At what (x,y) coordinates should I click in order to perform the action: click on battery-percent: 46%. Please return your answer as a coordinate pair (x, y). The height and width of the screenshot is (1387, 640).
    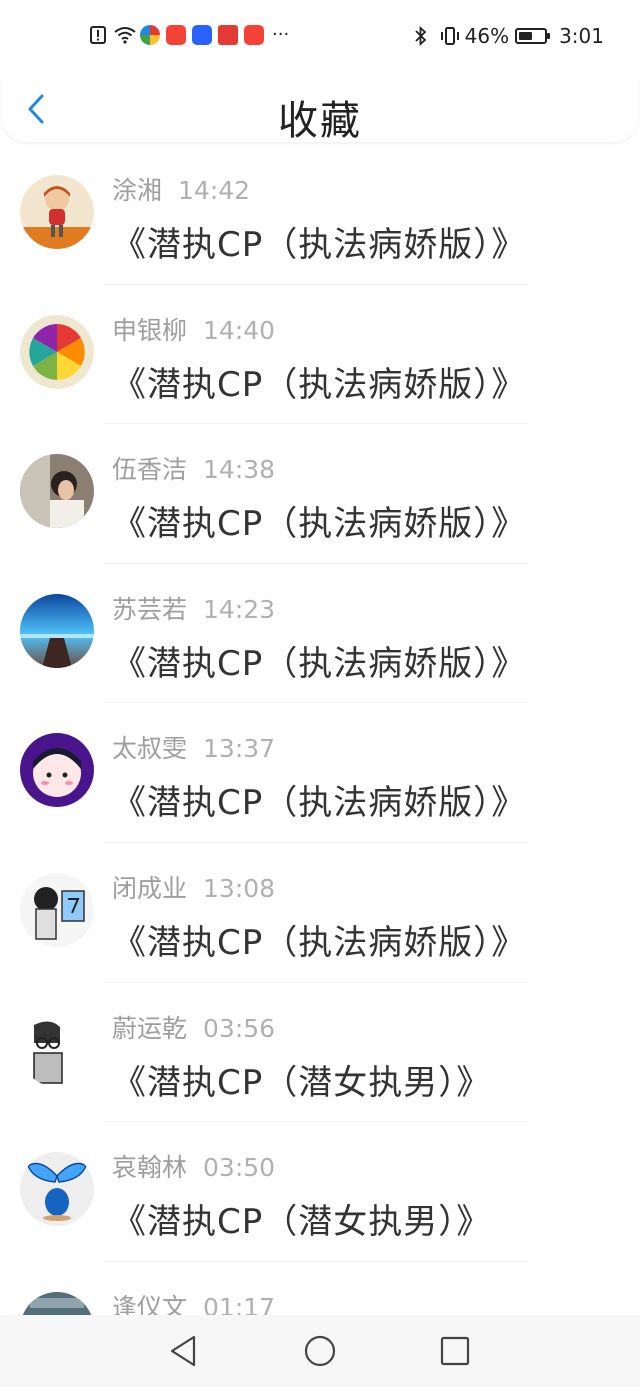
    Looking at the image, I should click on (487, 36).